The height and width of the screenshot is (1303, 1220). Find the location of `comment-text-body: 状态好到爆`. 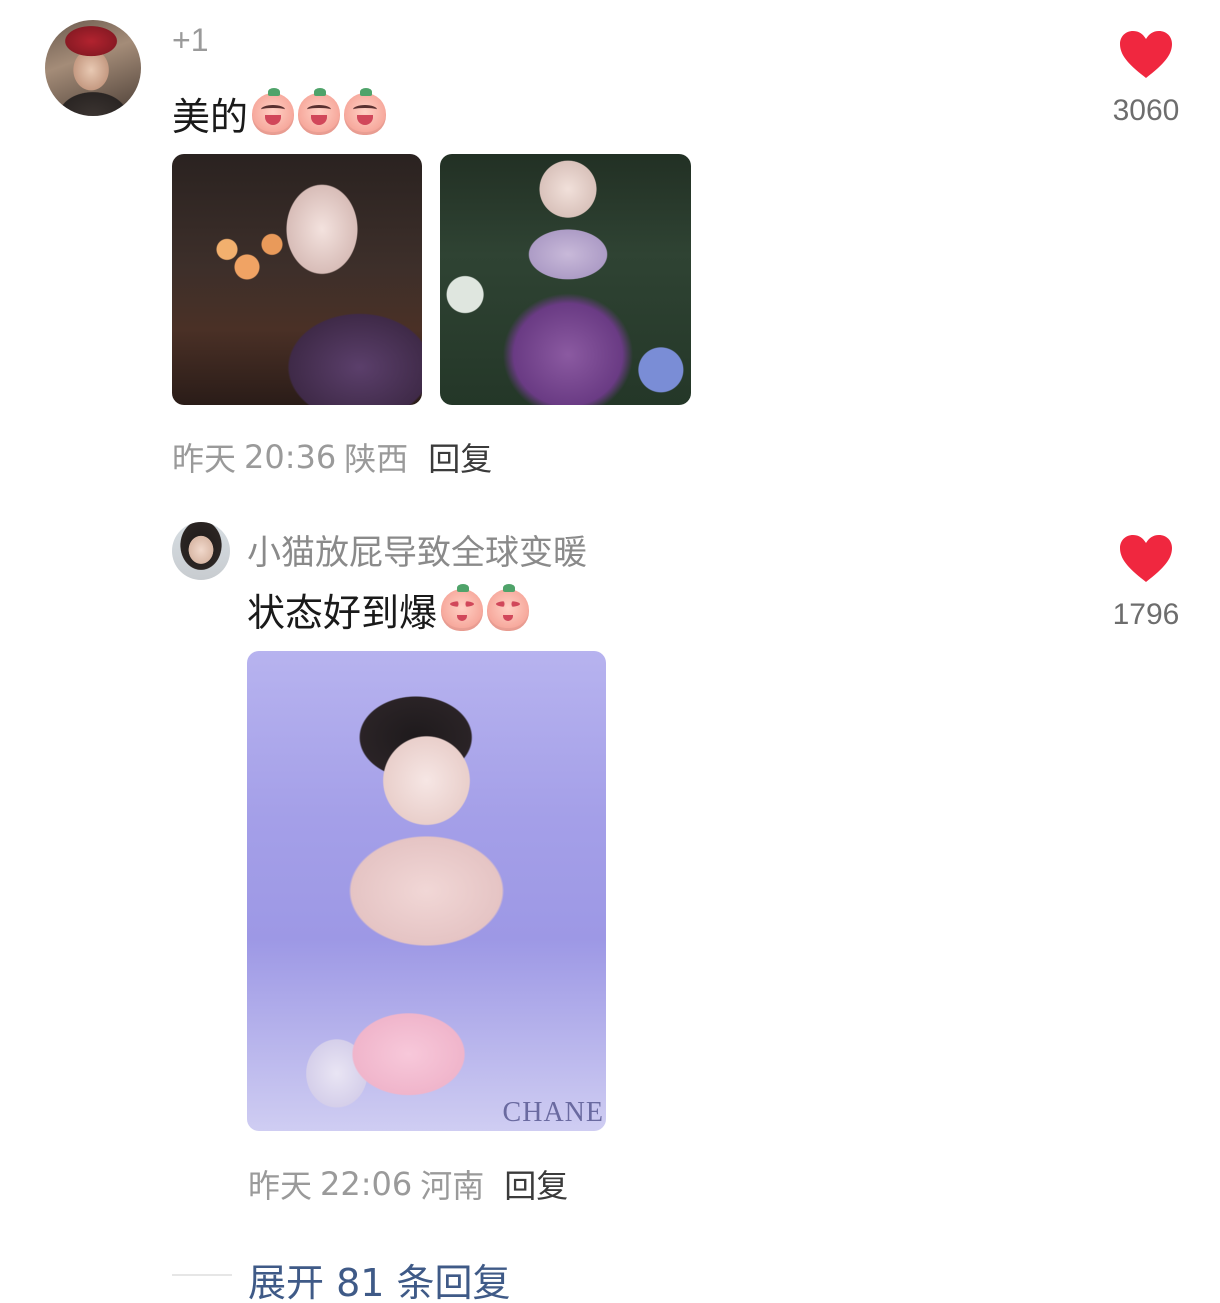

comment-text-body: 状态好到爆 is located at coordinates (342, 613).